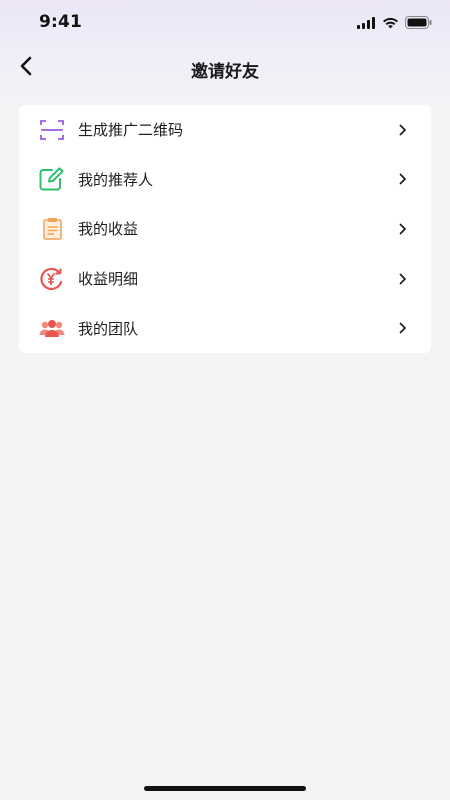 This screenshot has height=800, width=450. I want to click on status-icons, so click(394, 23).